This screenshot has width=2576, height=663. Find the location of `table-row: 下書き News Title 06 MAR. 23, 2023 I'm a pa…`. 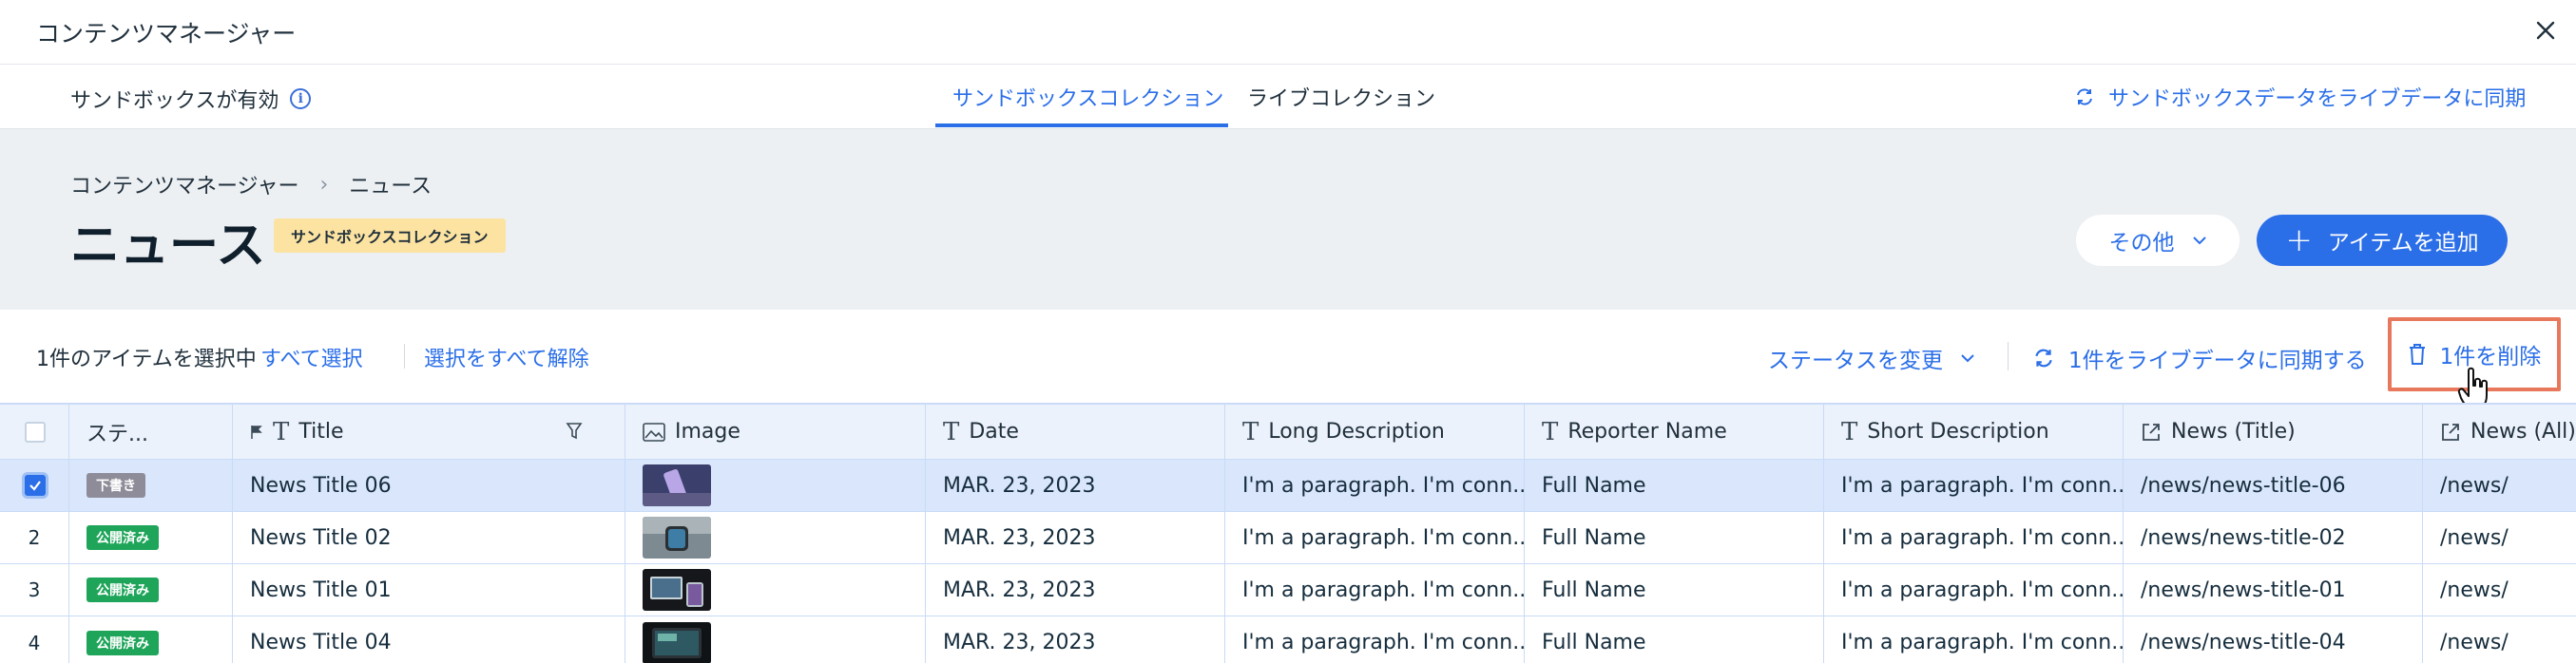

table-row: 下書き News Title 06 MAR. 23, 2023 I'm a pa… is located at coordinates (1288, 486).